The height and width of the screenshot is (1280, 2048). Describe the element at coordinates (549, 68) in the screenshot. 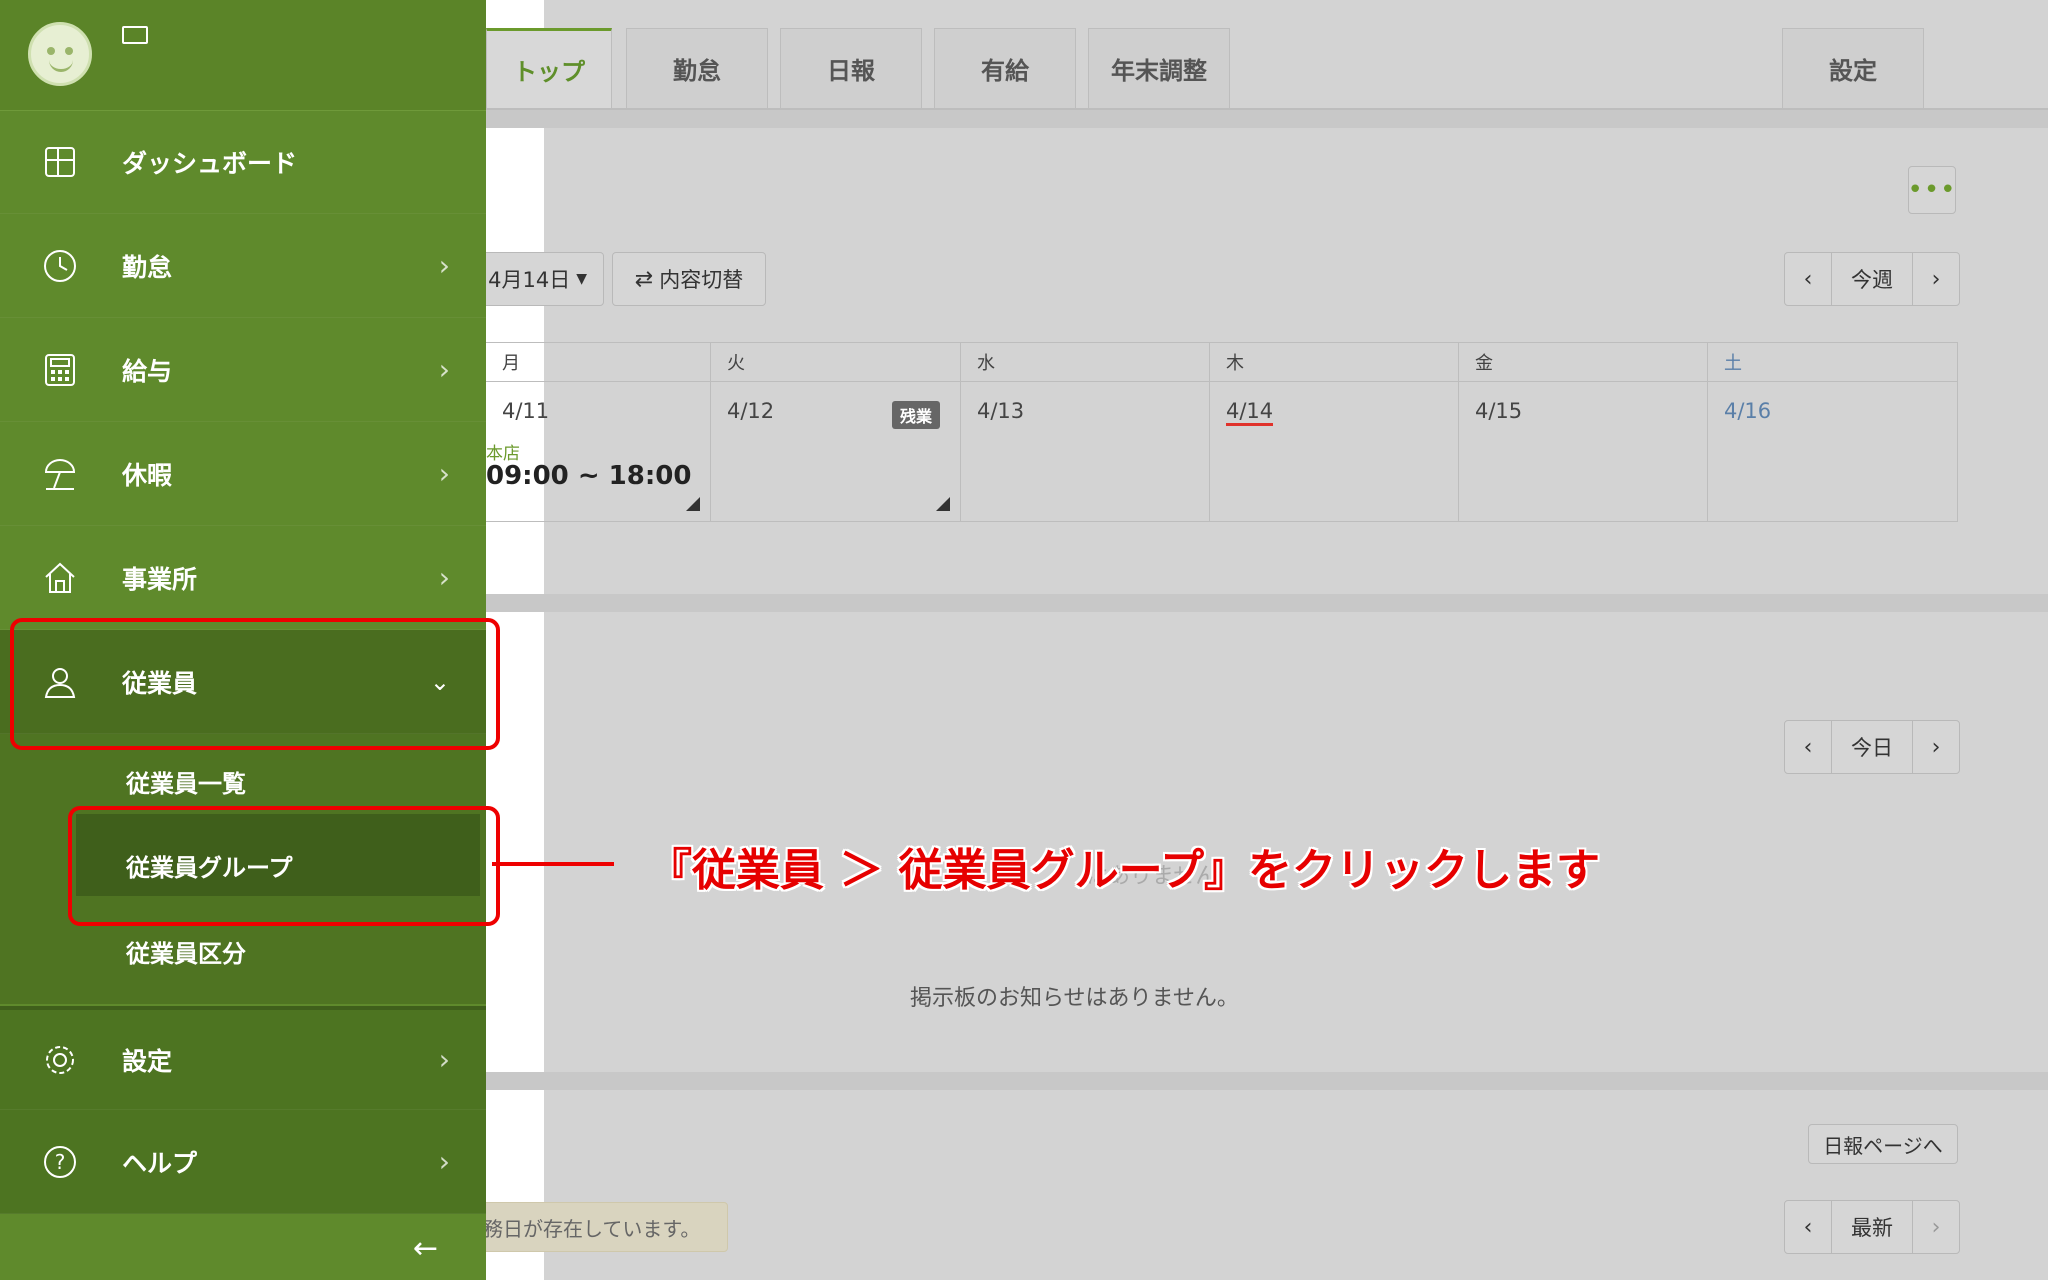

I see `tab-top: トップ` at that location.